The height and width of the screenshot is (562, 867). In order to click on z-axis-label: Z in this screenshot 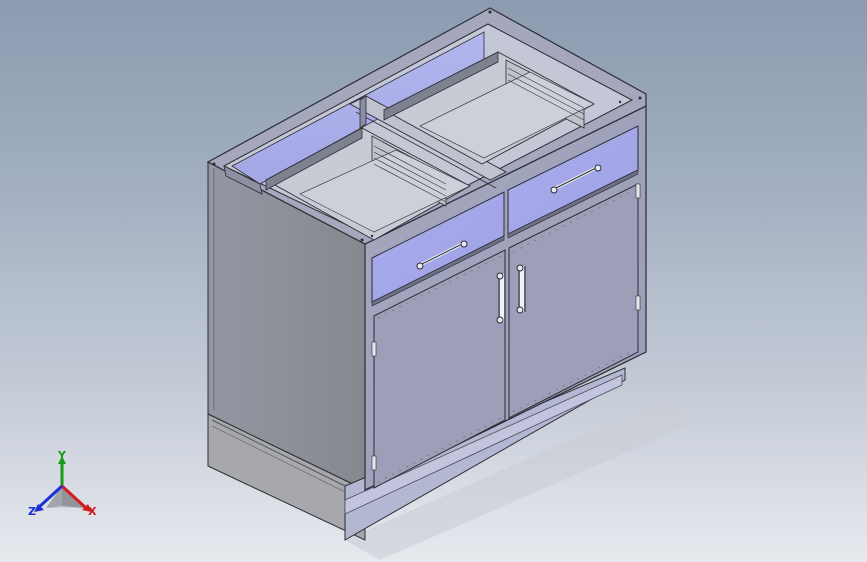, I will do `click(32, 511)`.